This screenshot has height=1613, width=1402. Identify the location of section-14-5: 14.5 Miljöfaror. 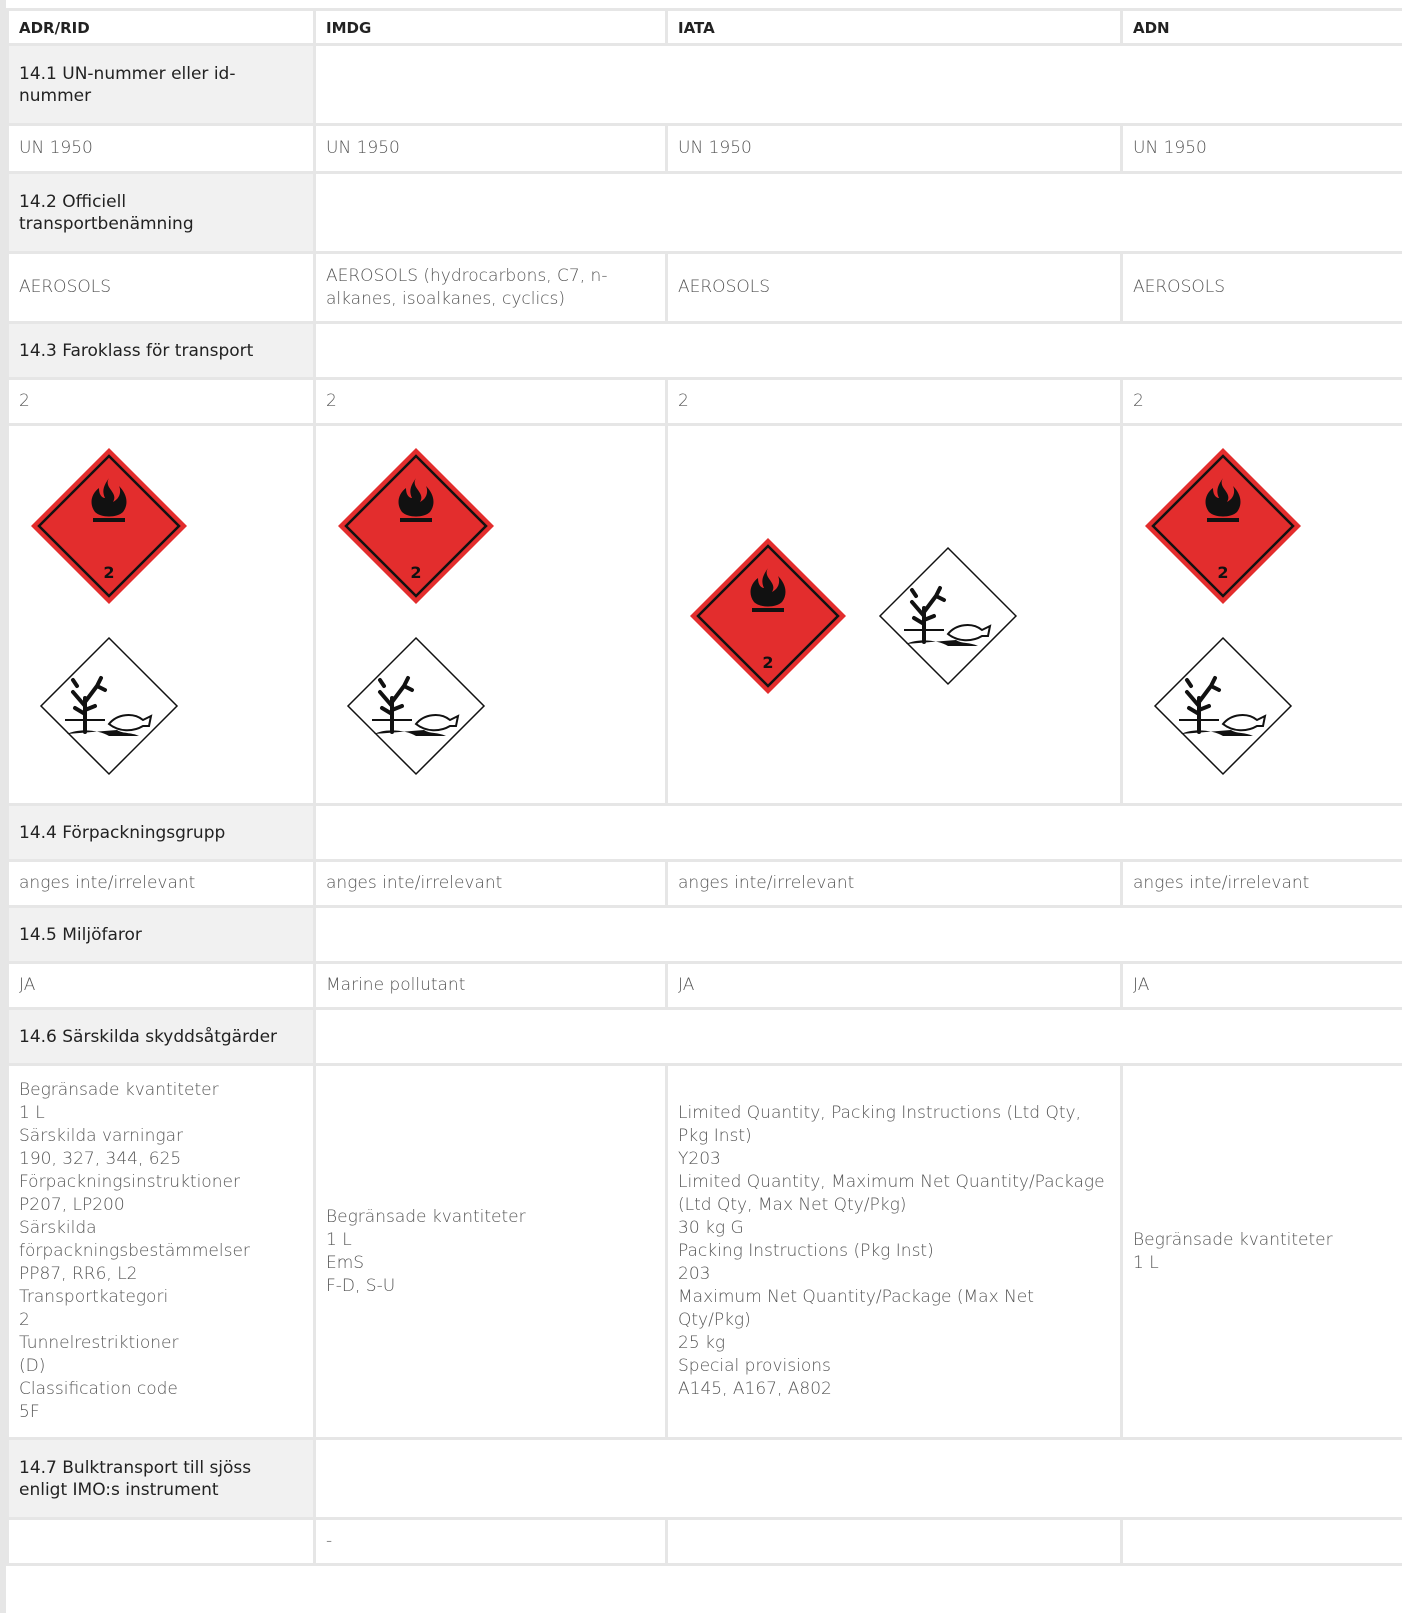
(704, 934).